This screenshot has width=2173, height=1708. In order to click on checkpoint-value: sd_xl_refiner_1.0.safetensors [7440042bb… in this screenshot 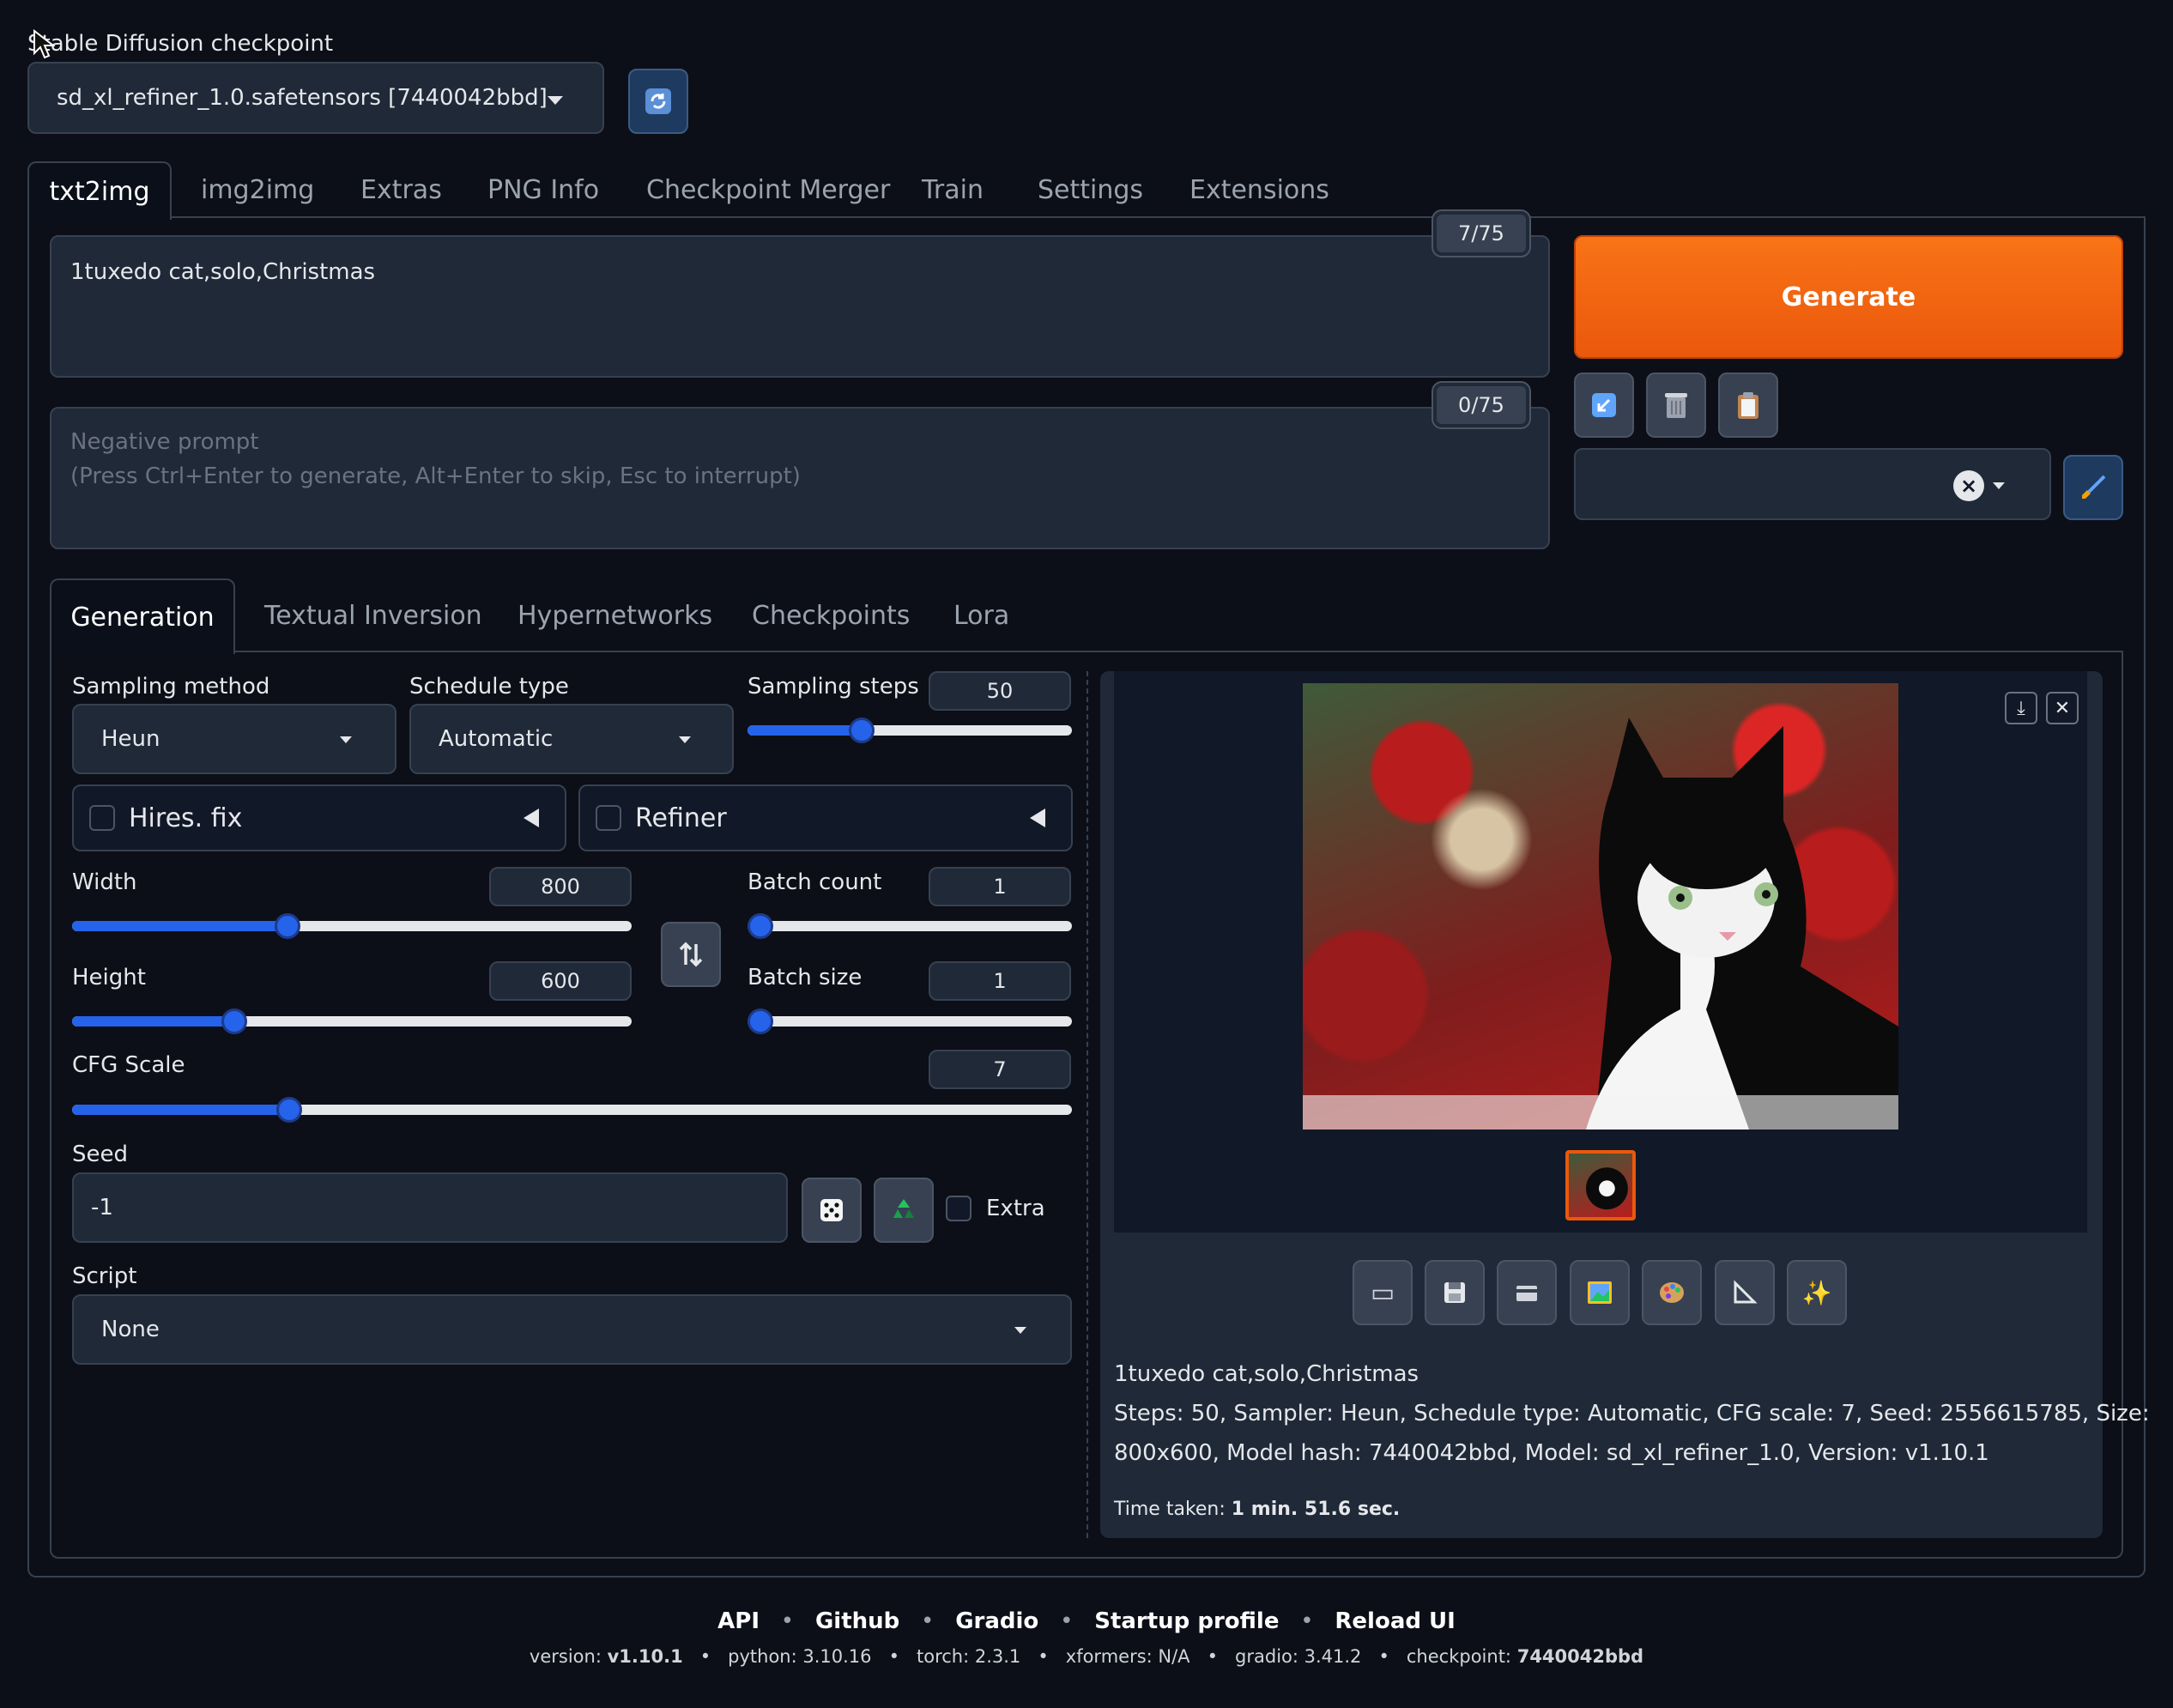, I will do `click(302, 98)`.